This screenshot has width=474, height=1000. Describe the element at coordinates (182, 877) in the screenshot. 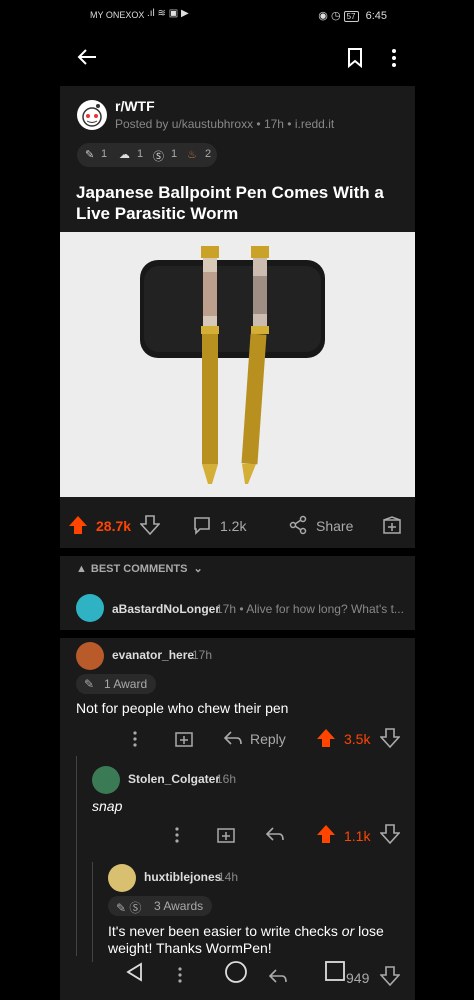

I see `comment-author: huxtiblejones` at that location.